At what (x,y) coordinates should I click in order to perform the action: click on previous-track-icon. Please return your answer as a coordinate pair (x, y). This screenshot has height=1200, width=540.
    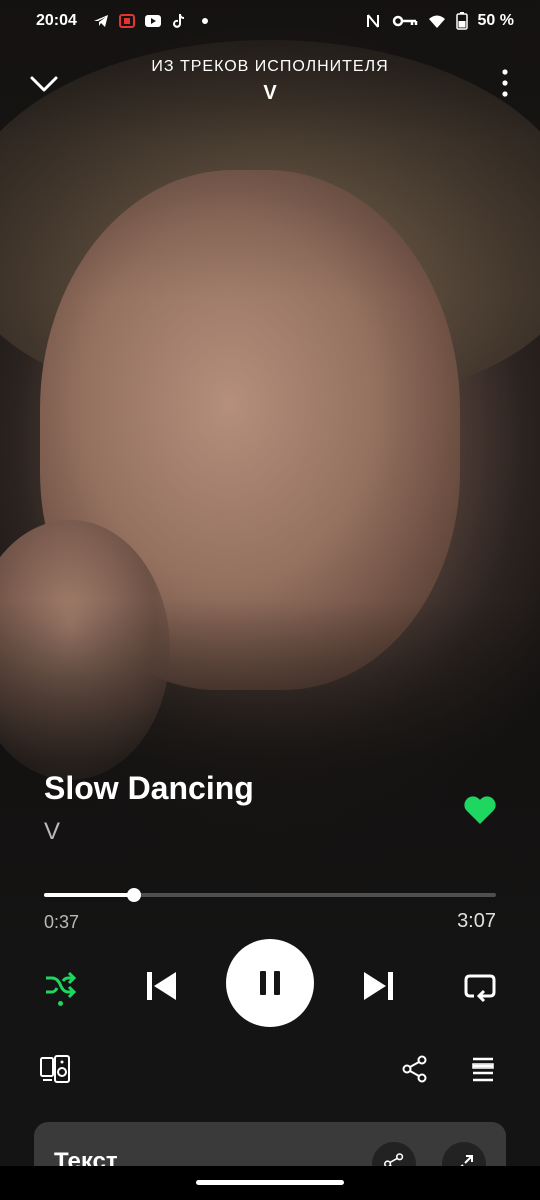
    Looking at the image, I should click on (162, 986).